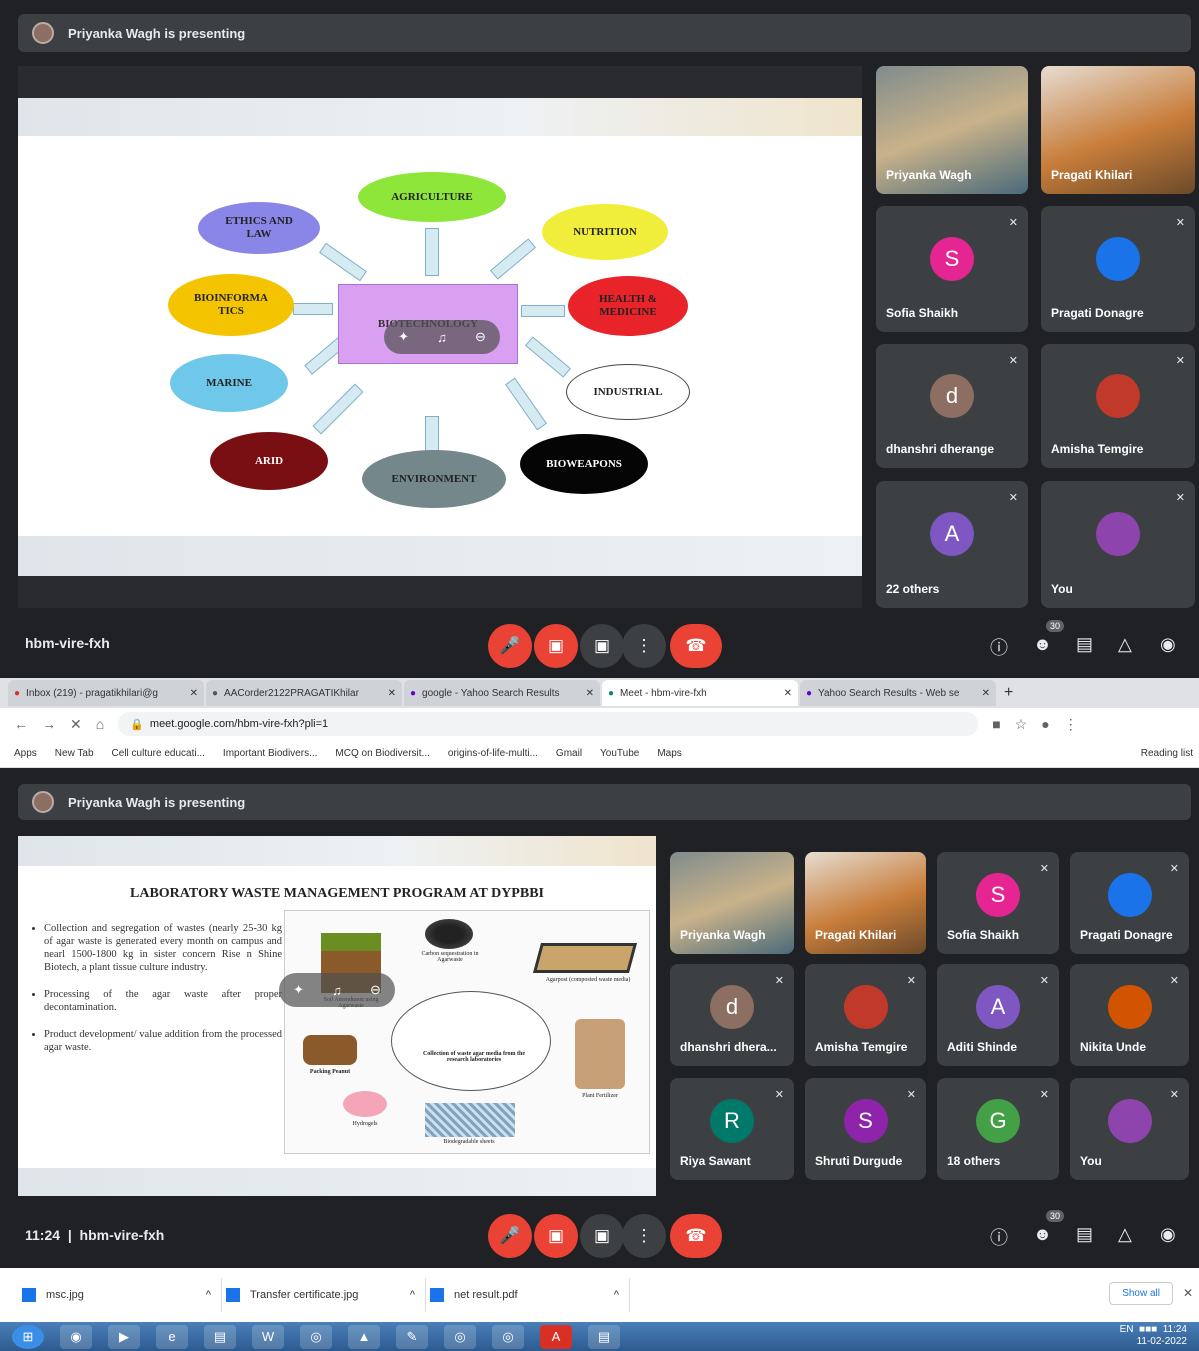  What do you see at coordinates (412, 1336) in the screenshot?
I see `paint-icon: ✎` at bounding box center [412, 1336].